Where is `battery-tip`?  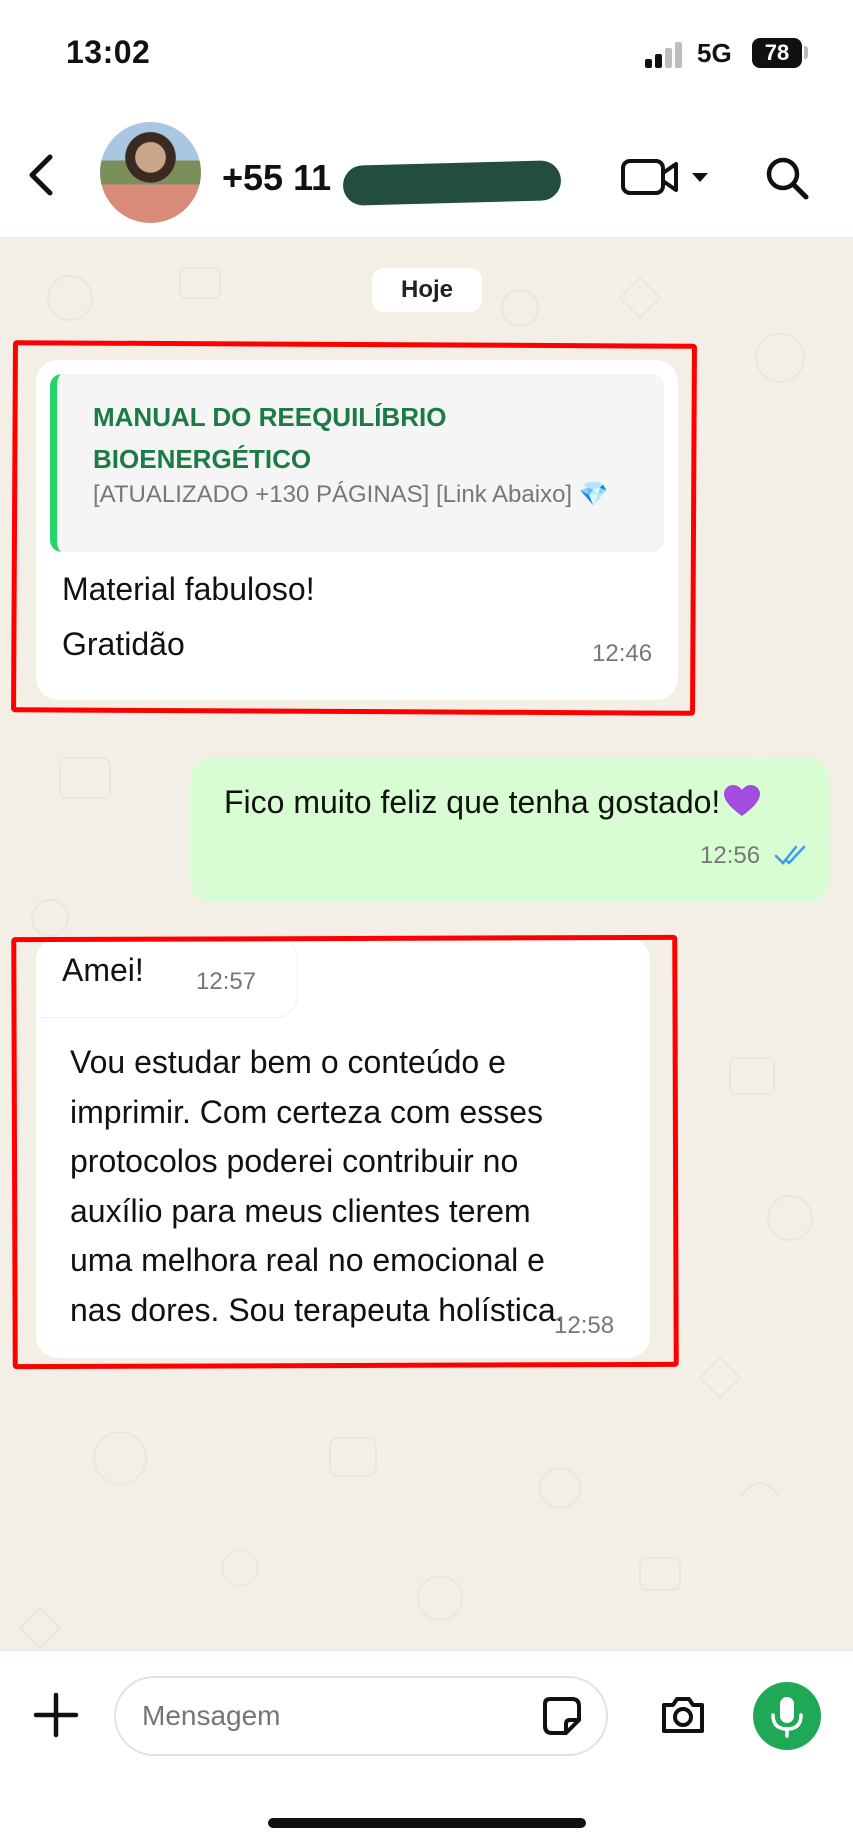 battery-tip is located at coordinates (806, 52).